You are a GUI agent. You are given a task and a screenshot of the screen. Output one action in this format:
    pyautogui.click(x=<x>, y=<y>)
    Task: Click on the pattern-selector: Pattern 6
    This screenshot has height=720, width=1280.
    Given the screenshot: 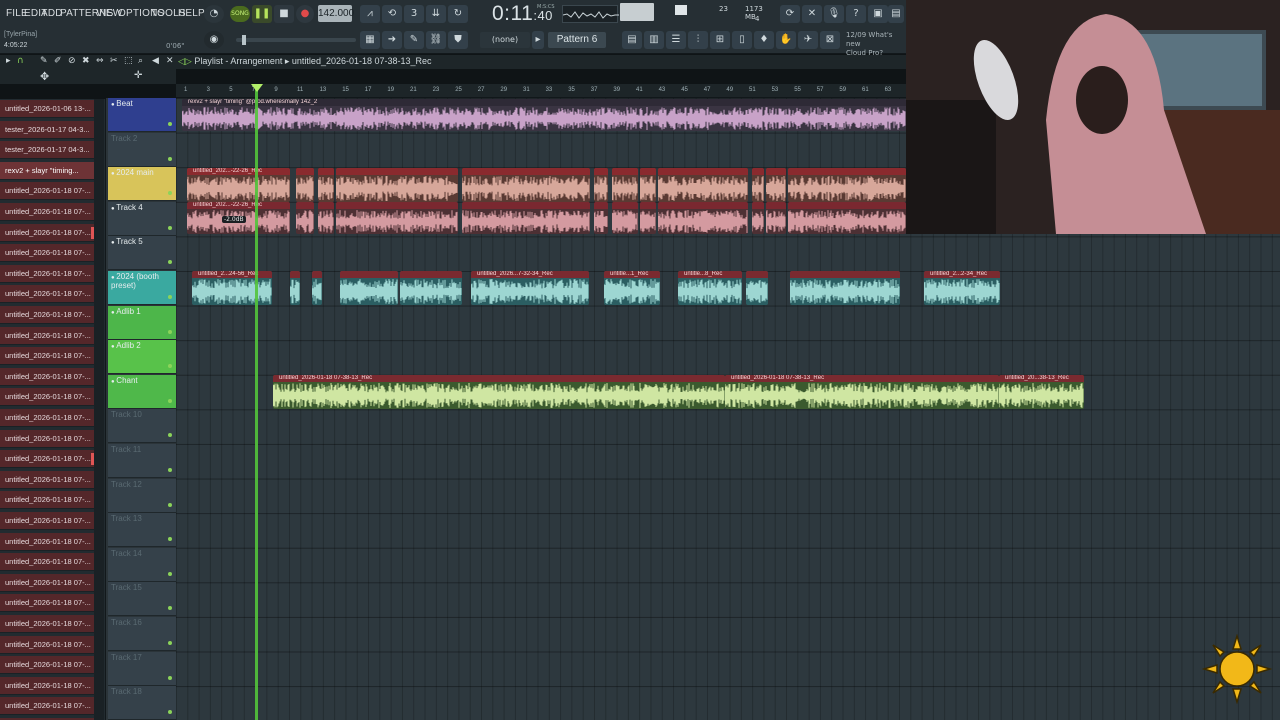 What is the action you would take?
    pyautogui.click(x=577, y=40)
    